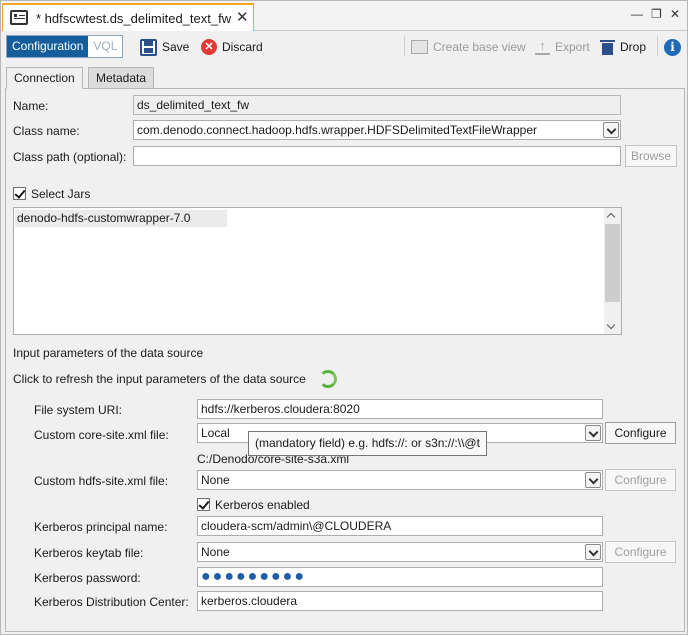 Image resolution: width=688 pixels, height=635 pixels. What do you see at coordinates (70, 157) in the screenshot?
I see `class-path-label: Class path (optional):` at bounding box center [70, 157].